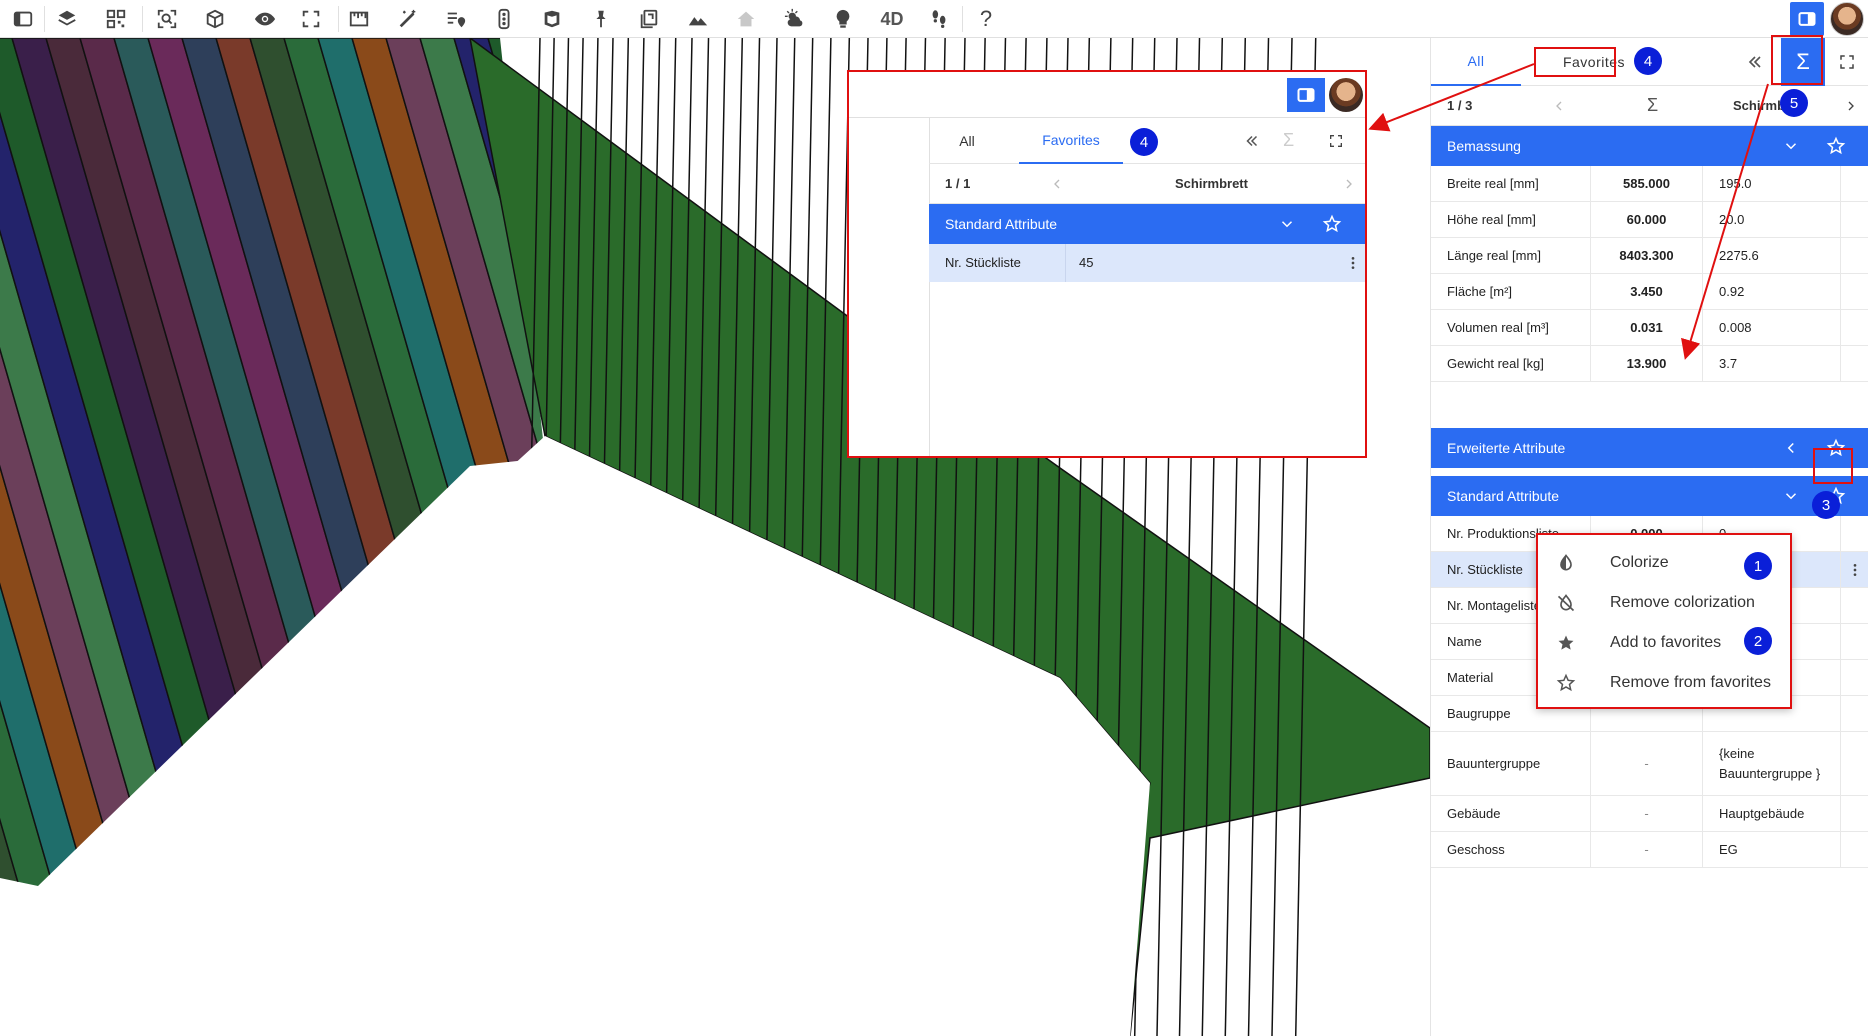  I want to click on row-value: 195.0, so click(1772, 183).